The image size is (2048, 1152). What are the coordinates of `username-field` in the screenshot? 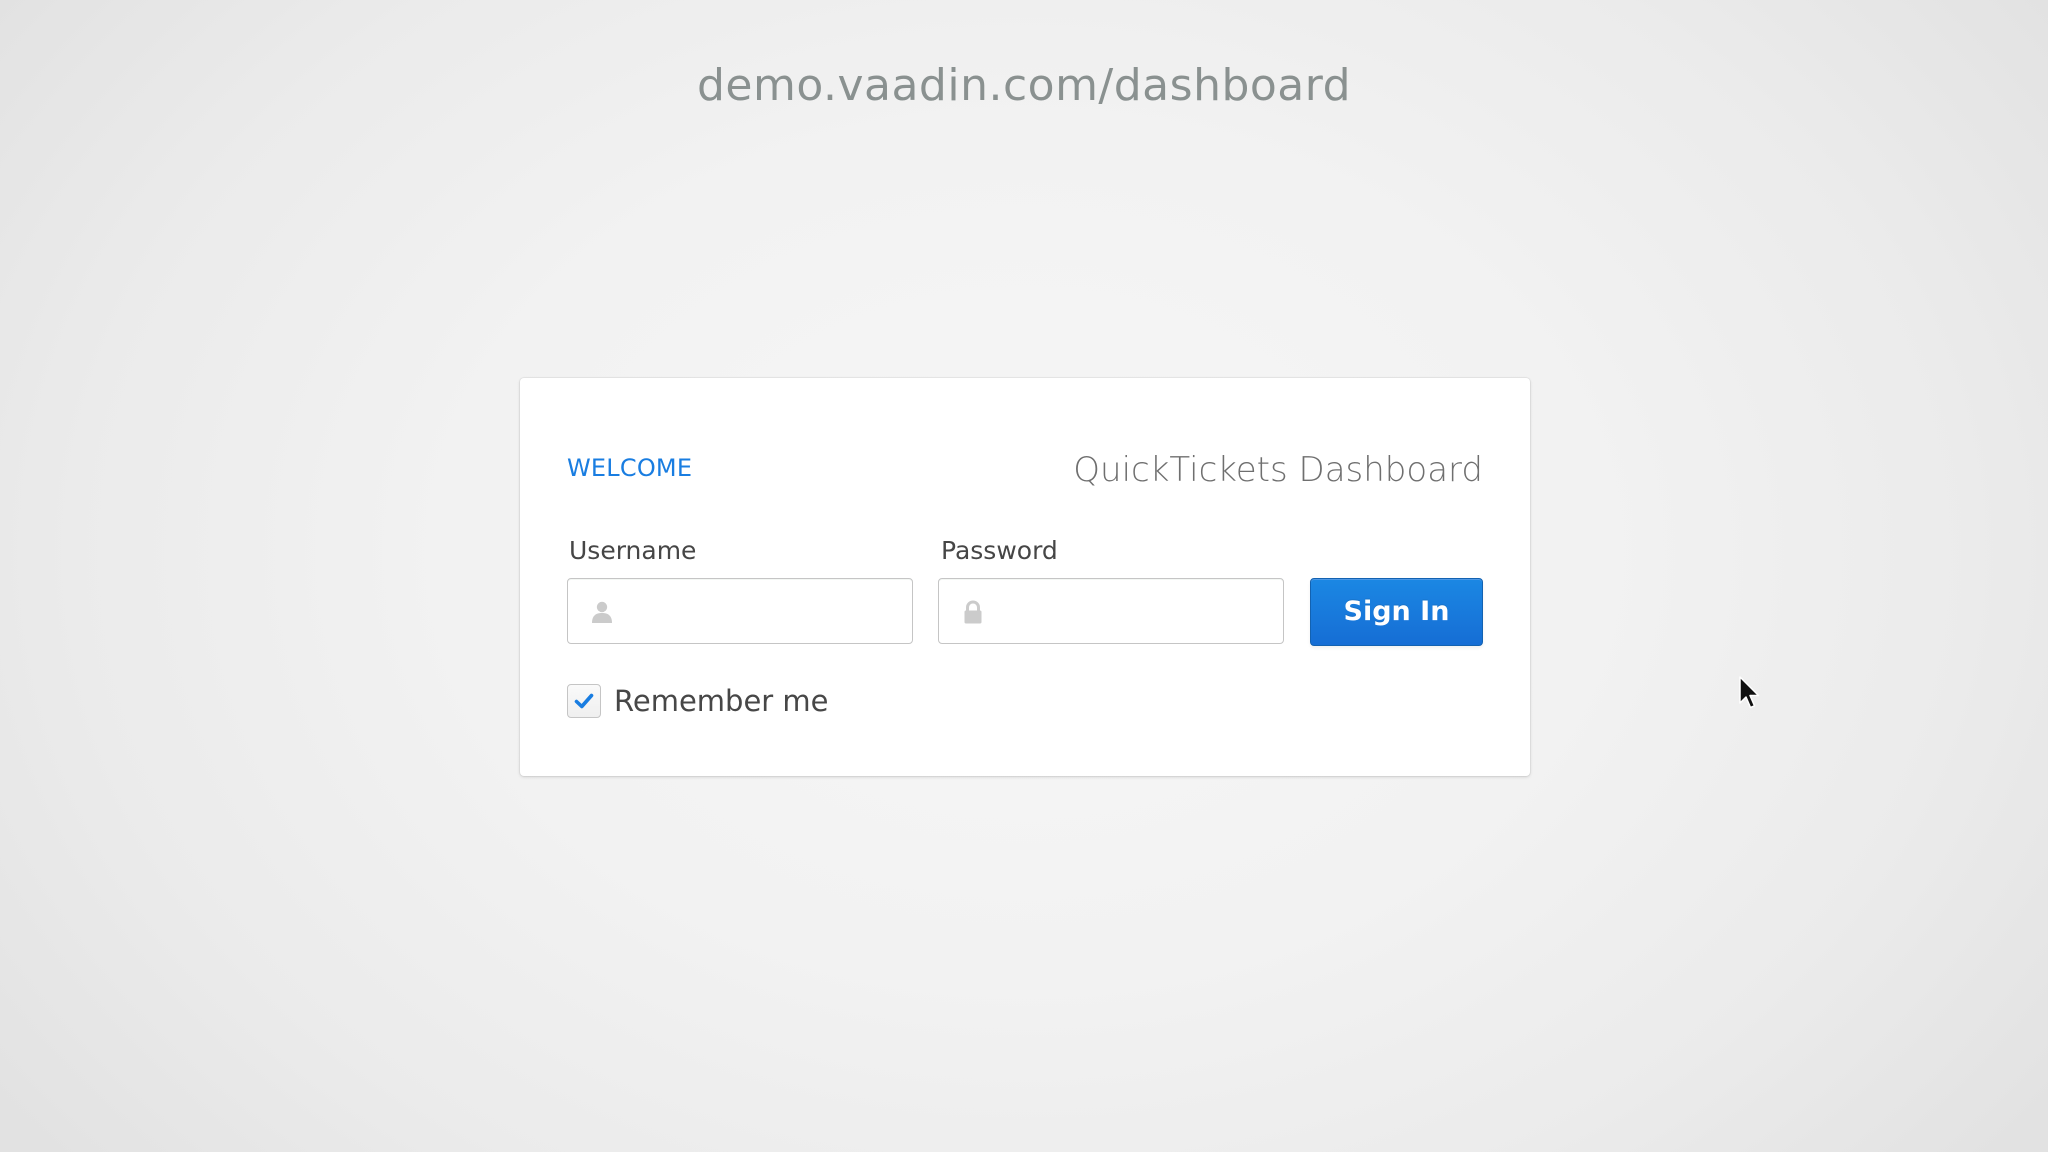 It's located at (740, 611).